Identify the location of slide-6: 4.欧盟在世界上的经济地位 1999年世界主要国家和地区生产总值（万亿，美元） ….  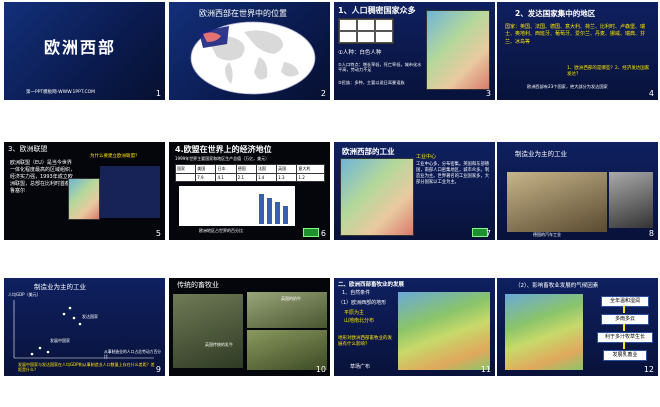
(249, 191).